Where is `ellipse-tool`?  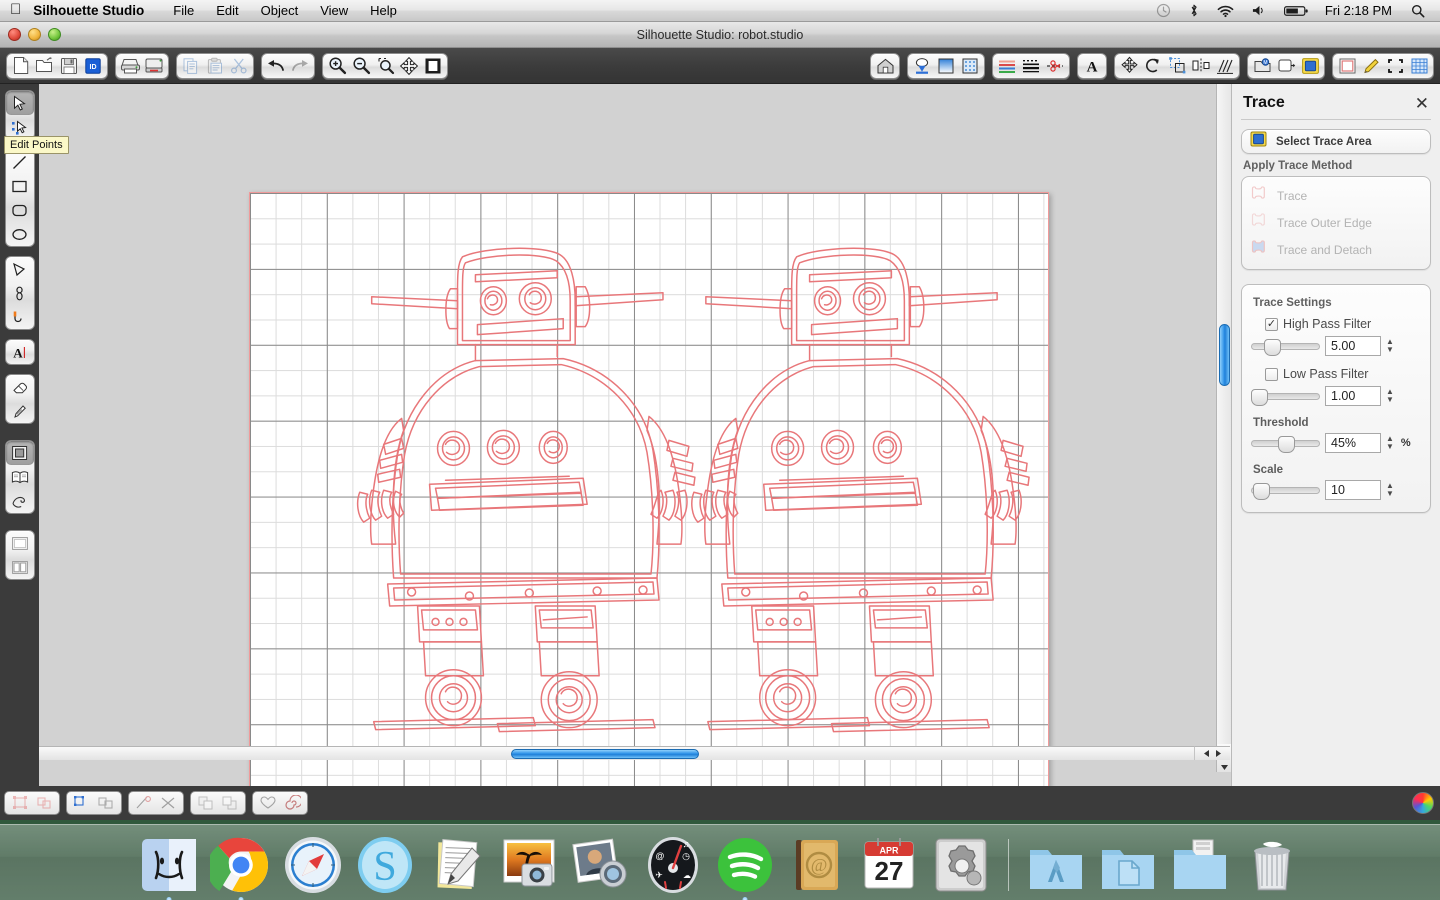
ellipse-tool is located at coordinates (20, 234).